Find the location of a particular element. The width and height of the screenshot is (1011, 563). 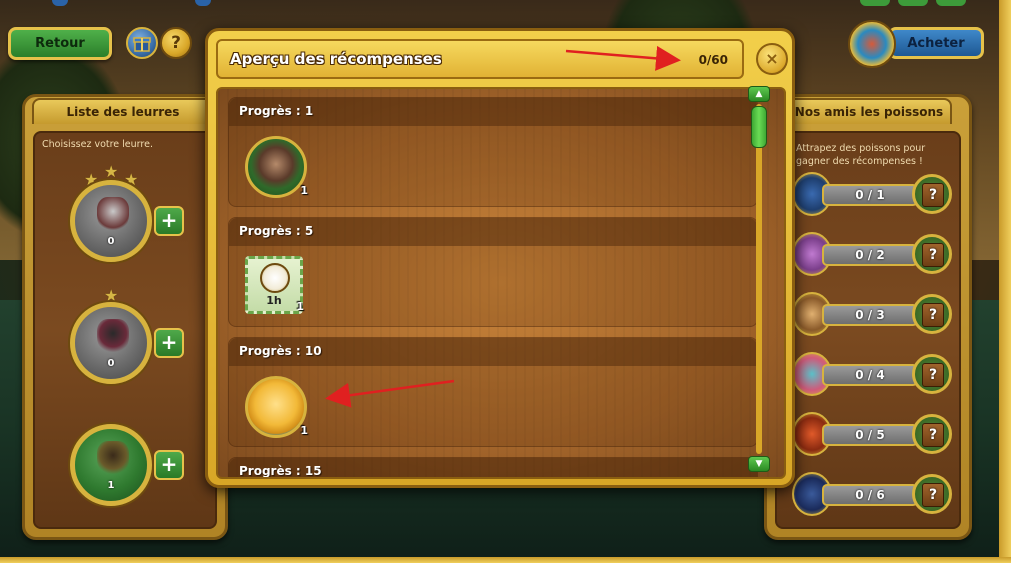

back-button: Retour is located at coordinates (60, 43).